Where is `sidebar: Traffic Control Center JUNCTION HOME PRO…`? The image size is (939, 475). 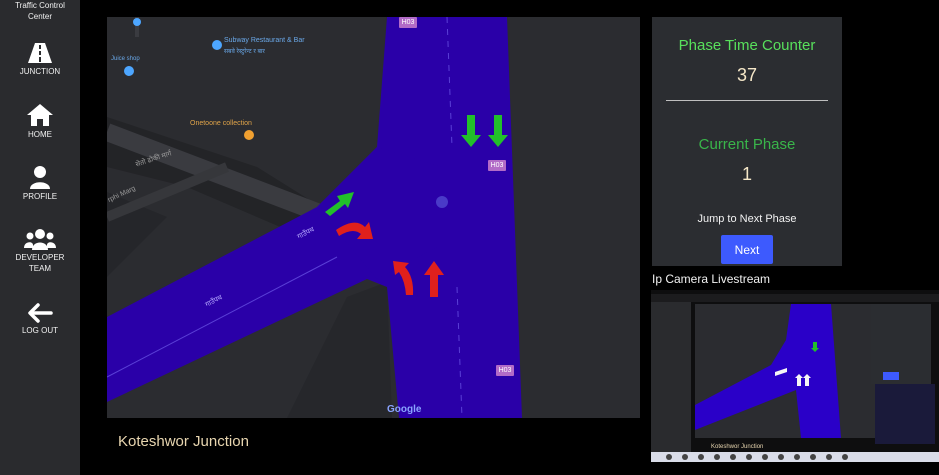 sidebar: Traffic Control Center JUNCTION HOME PRO… is located at coordinates (40, 237).